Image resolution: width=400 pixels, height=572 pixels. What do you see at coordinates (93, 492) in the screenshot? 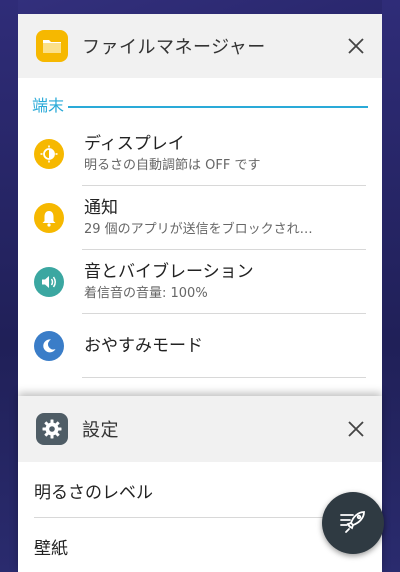
I see `item-title: 明るさのレベル` at bounding box center [93, 492].